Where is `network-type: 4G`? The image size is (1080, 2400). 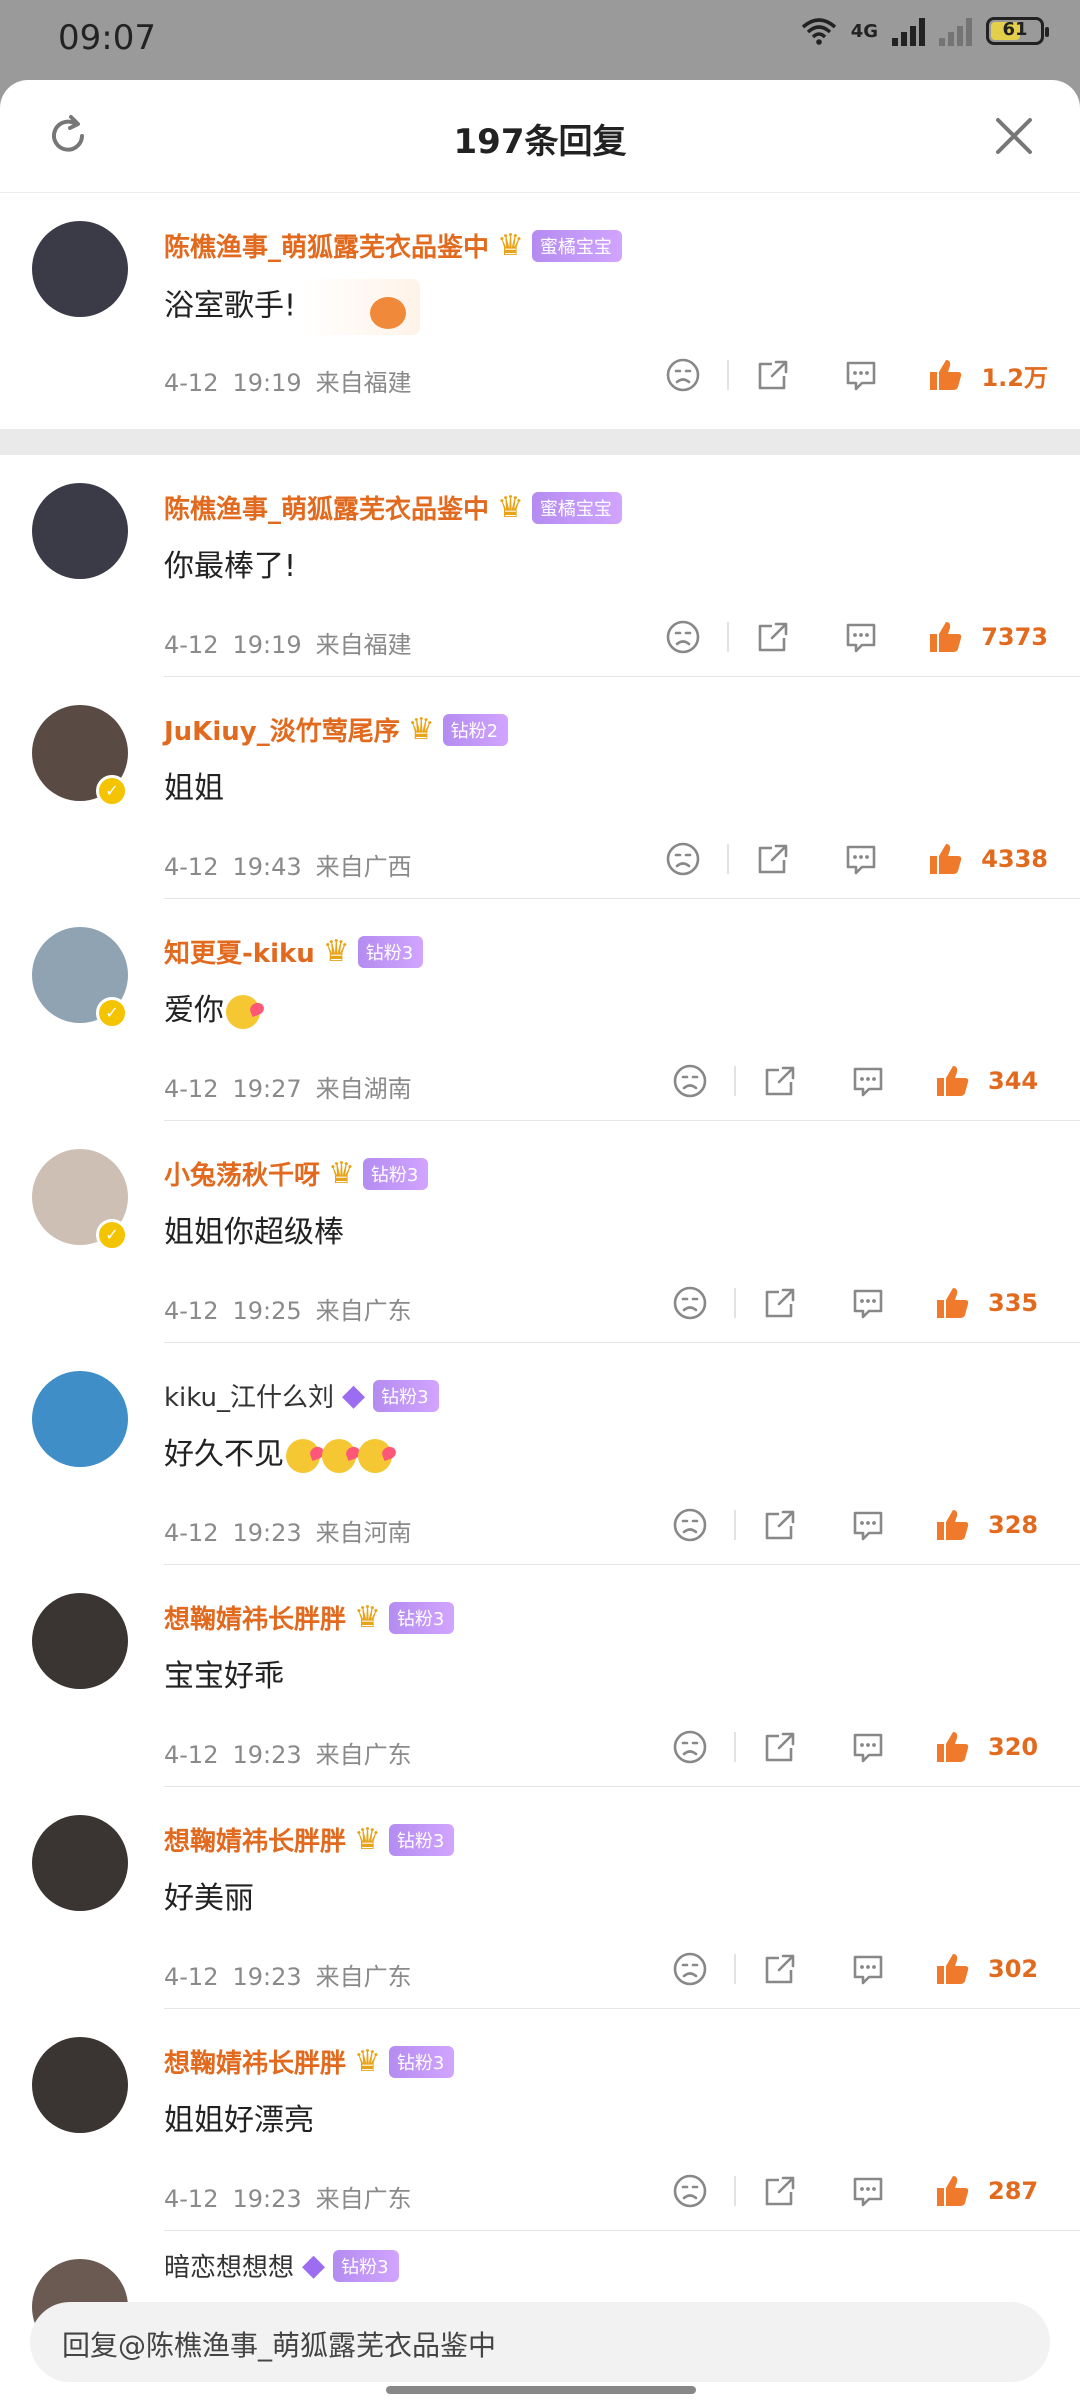 network-type: 4G is located at coordinates (864, 31).